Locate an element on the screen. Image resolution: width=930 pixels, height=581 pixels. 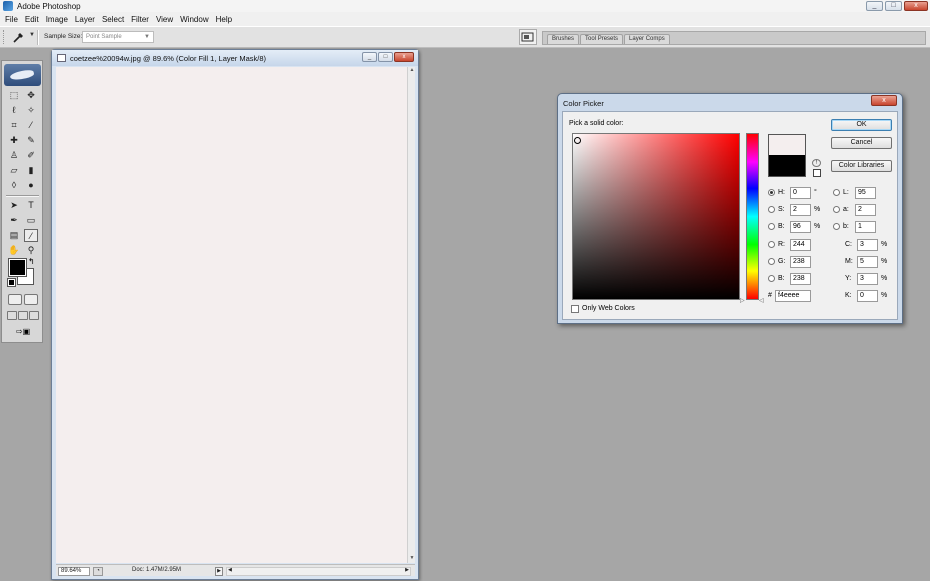
history-brush-tool-icon: ✐ is located at coordinates (31, 155).